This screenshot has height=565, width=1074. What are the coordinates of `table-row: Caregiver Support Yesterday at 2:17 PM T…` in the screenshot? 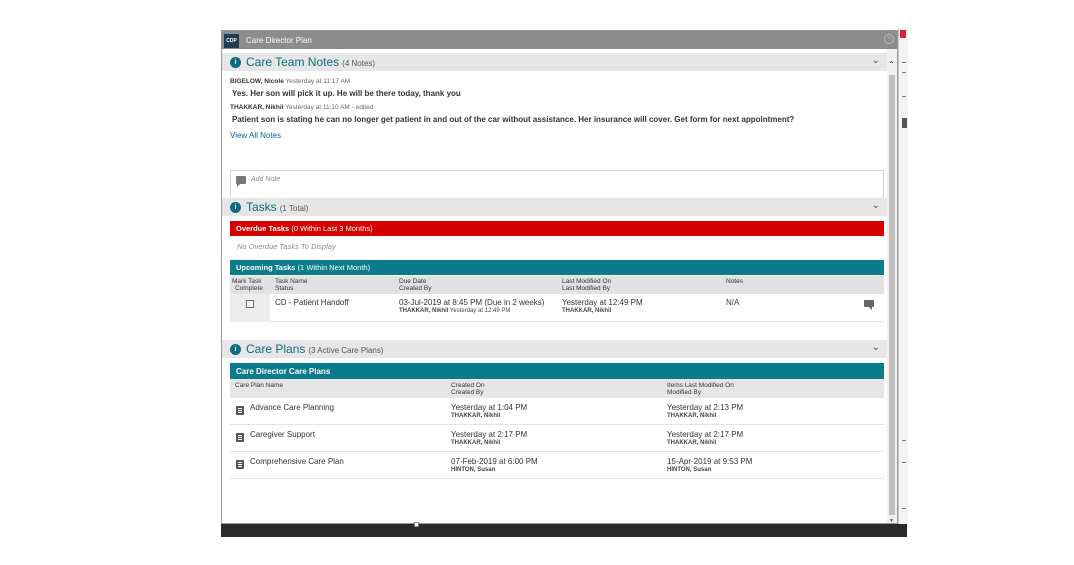 It's located at (557, 438).